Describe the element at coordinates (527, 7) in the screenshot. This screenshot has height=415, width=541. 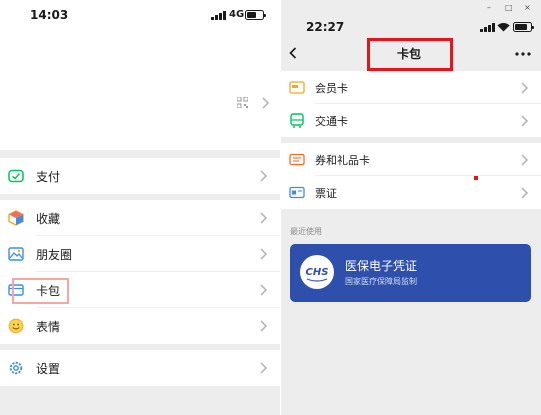
I see `close-button: ×` at that location.